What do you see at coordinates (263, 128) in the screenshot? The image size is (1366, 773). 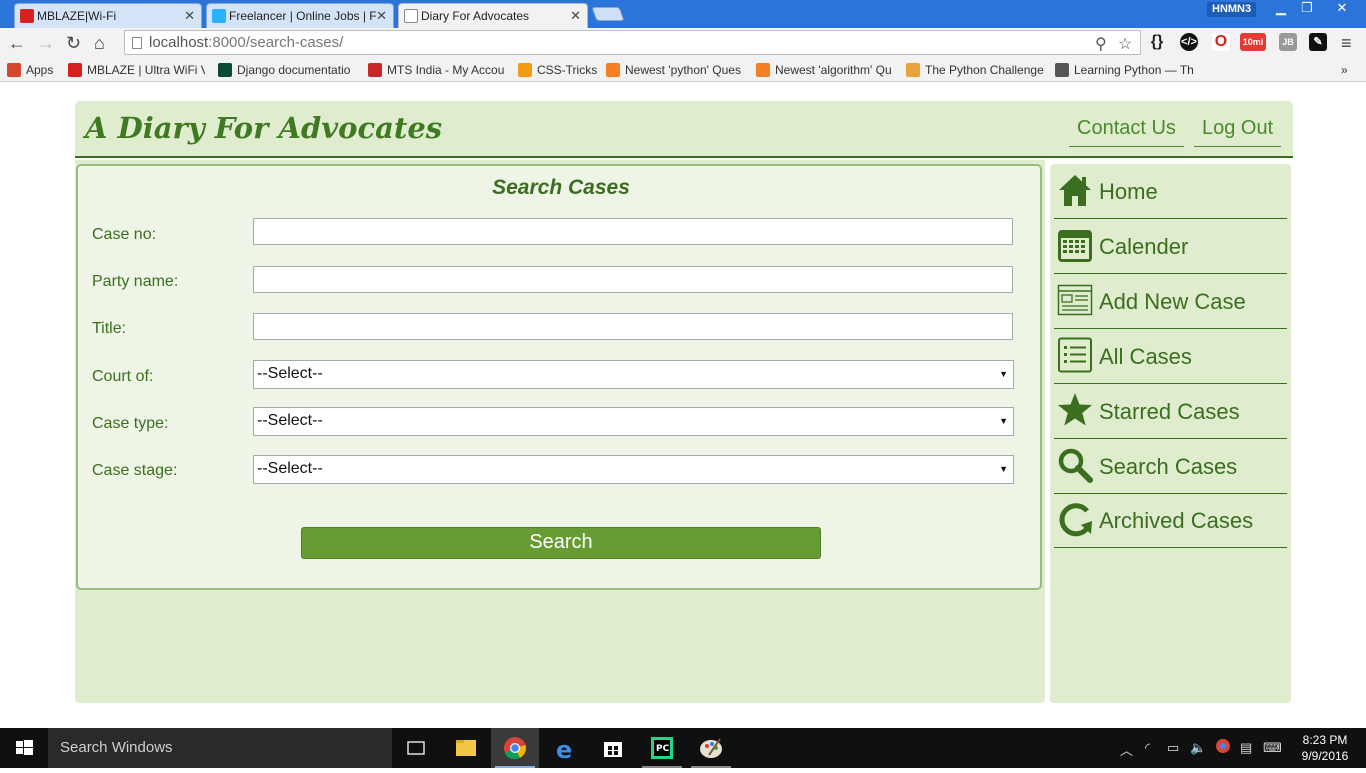 I see `site-title: A Diary For Advocates` at bounding box center [263, 128].